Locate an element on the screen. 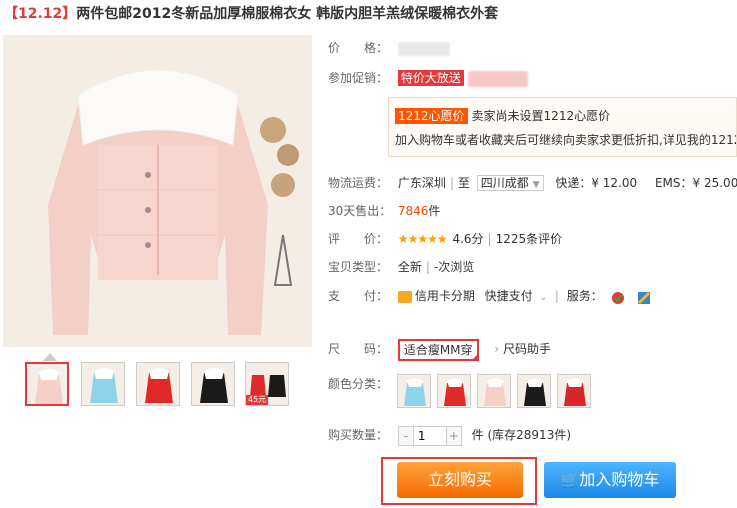 This screenshot has width=737, height=508. price-value-blurred is located at coordinates (423, 48).